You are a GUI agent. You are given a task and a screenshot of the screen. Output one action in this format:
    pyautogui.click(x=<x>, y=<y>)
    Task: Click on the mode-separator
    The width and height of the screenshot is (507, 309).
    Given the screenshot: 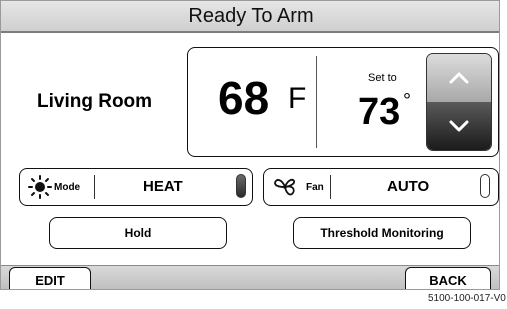 What is the action you would take?
    pyautogui.click(x=94, y=187)
    